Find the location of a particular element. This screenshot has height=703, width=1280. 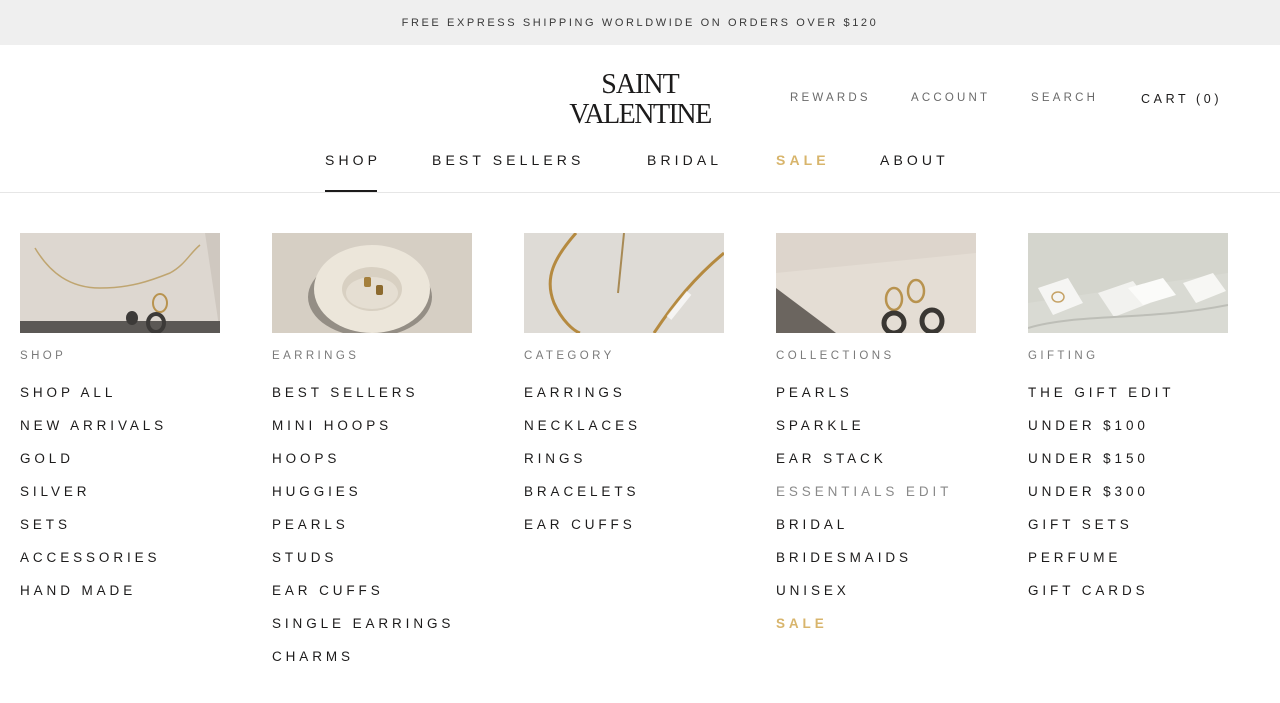

menu-item: RINGS is located at coordinates (629, 467).